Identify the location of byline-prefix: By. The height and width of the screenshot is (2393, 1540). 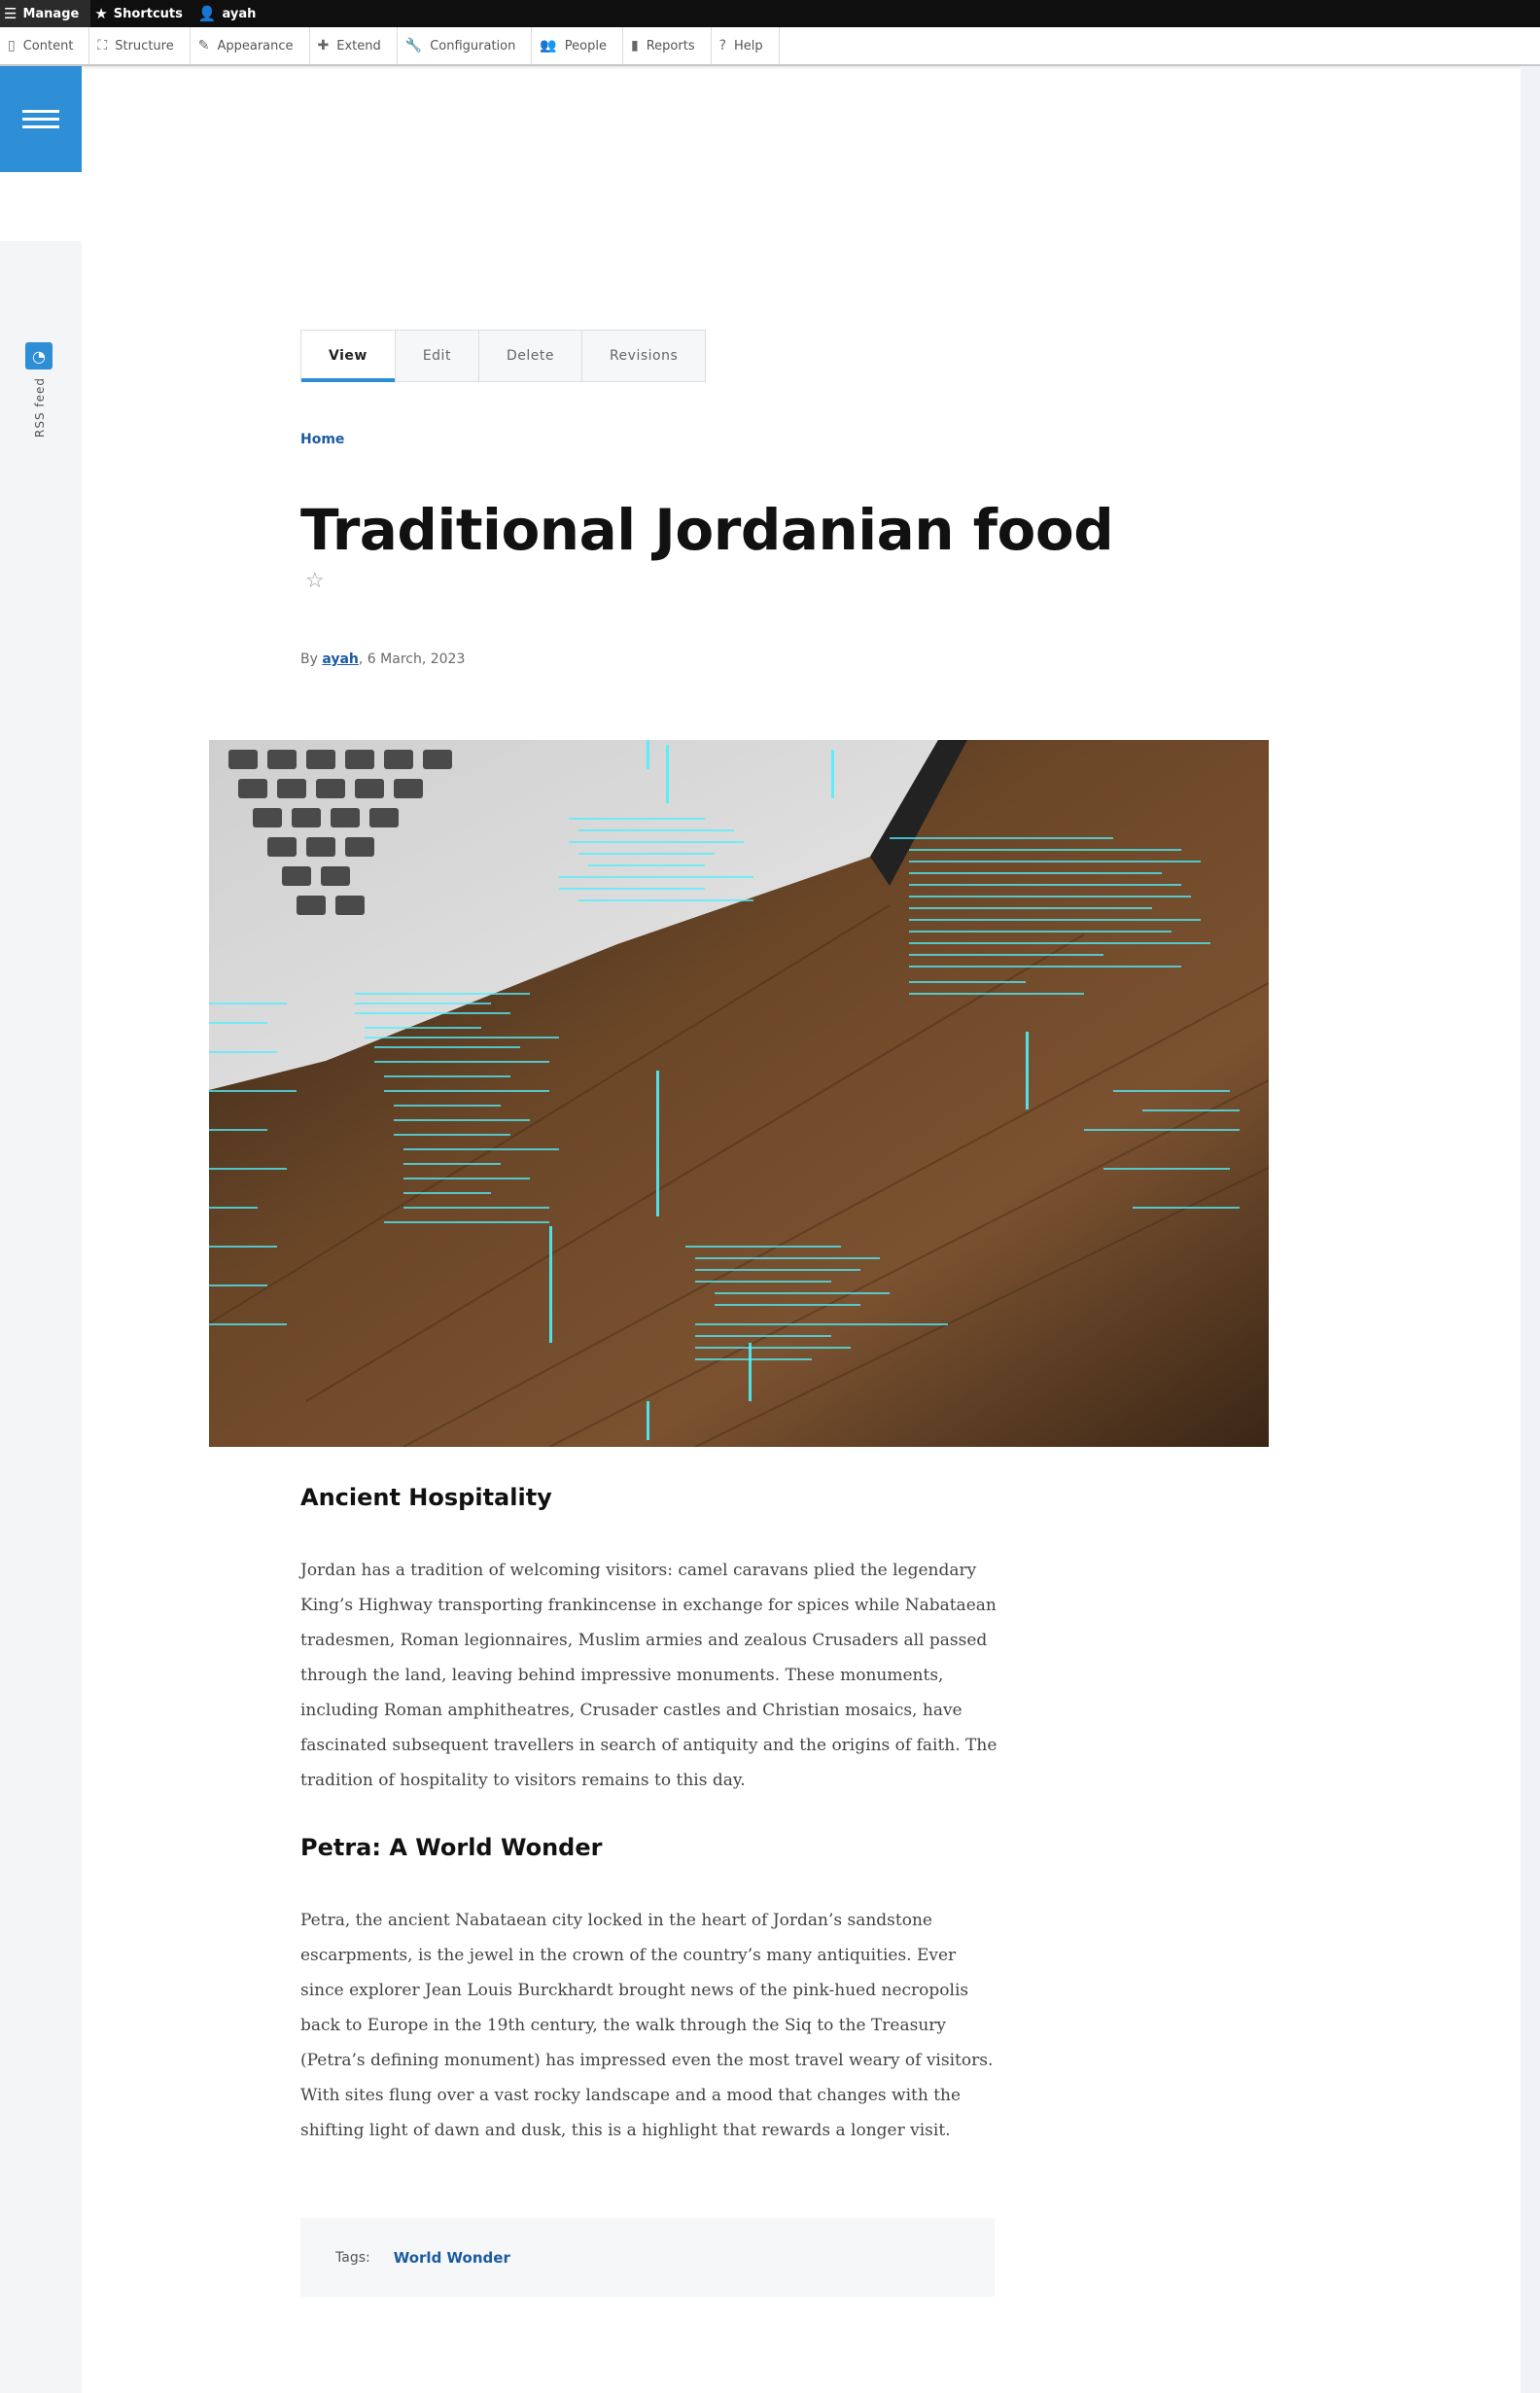
(309, 659).